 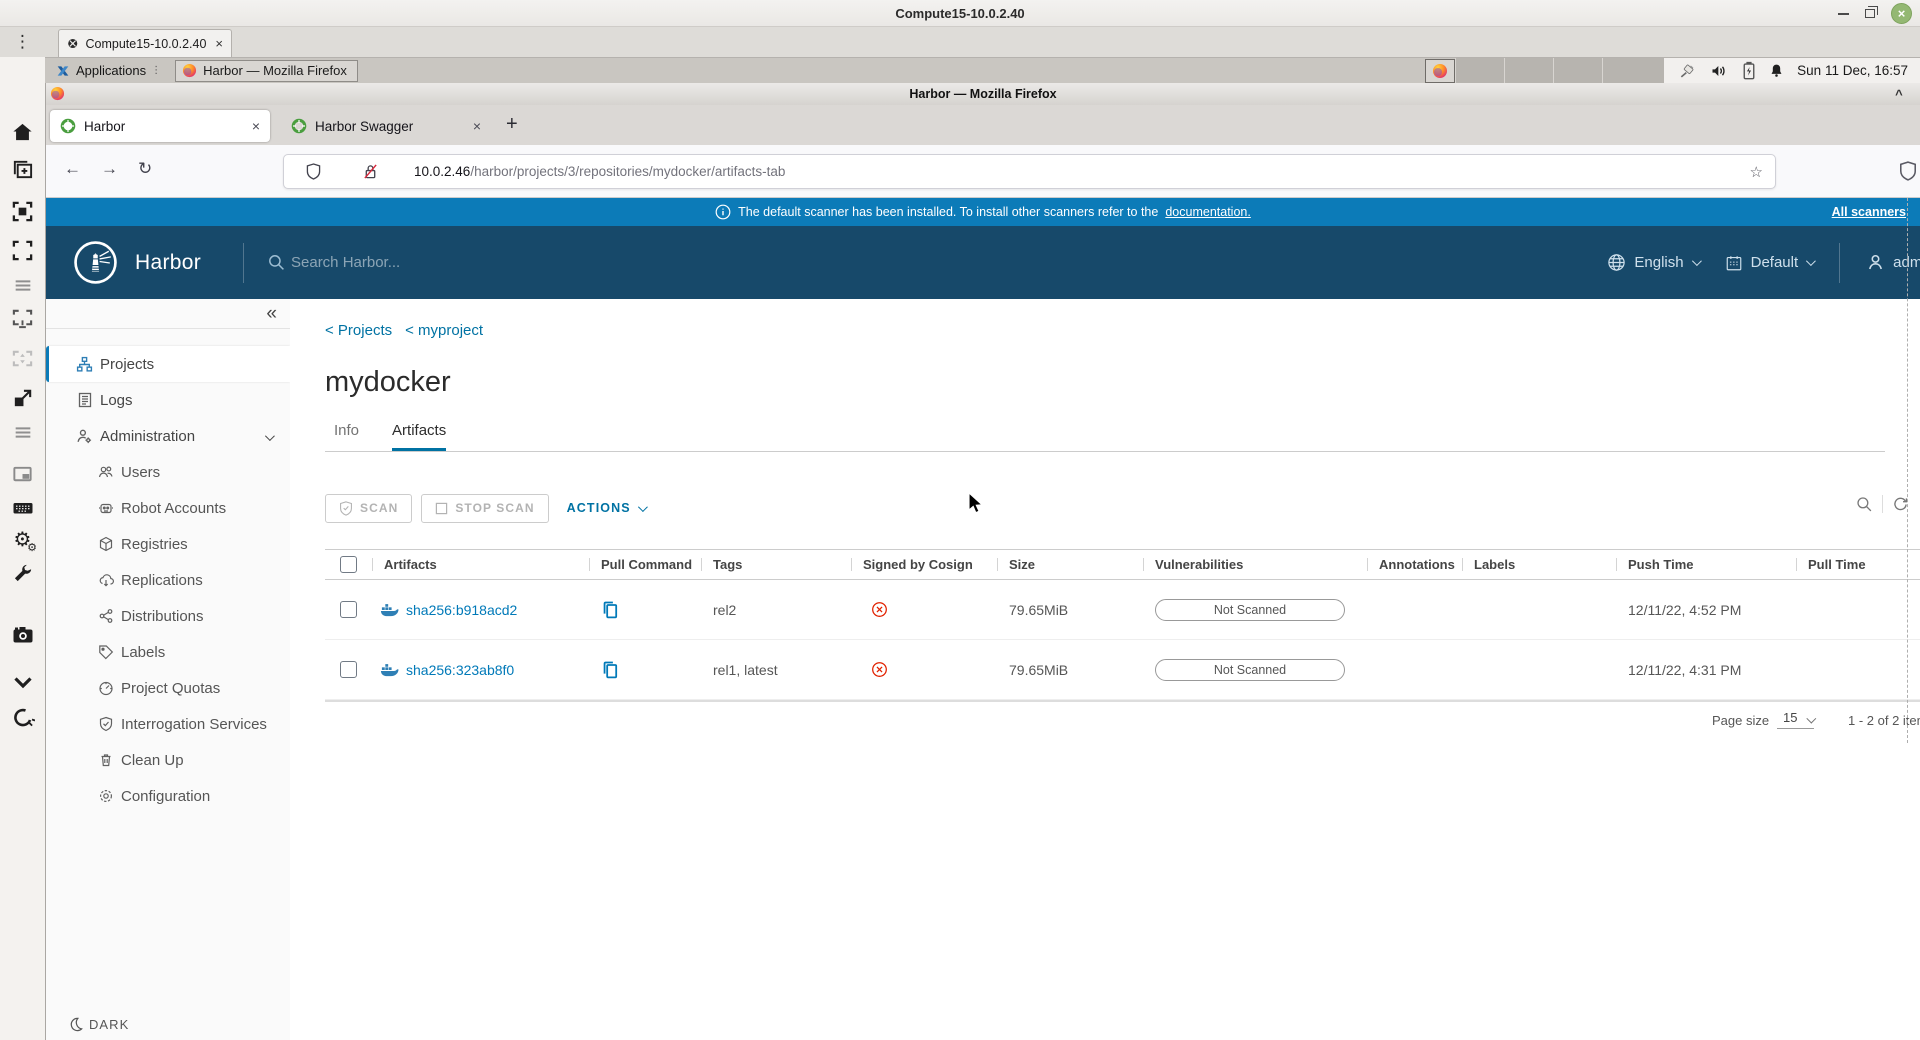 What do you see at coordinates (22, 398) in the screenshot?
I see `resize-expand-icon` at bounding box center [22, 398].